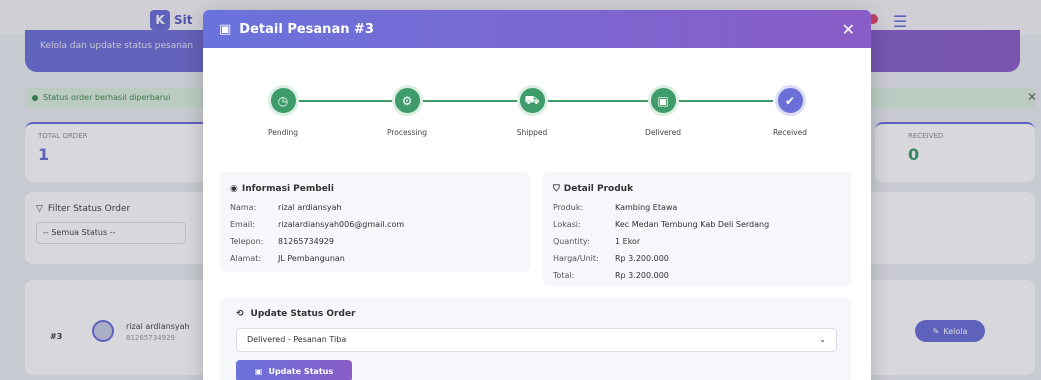 The image size is (1041, 380). I want to click on close-icon: ✕, so click(848, 29).